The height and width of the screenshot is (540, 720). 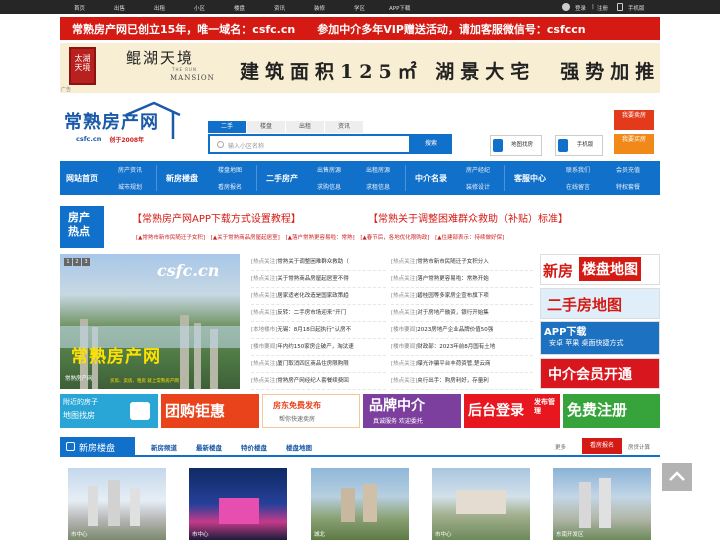 What do you see at coordinates (600, 373) in the screenshot?
I see `agent-member-ad: 中介会员开通` at bounding box center [600, 373].